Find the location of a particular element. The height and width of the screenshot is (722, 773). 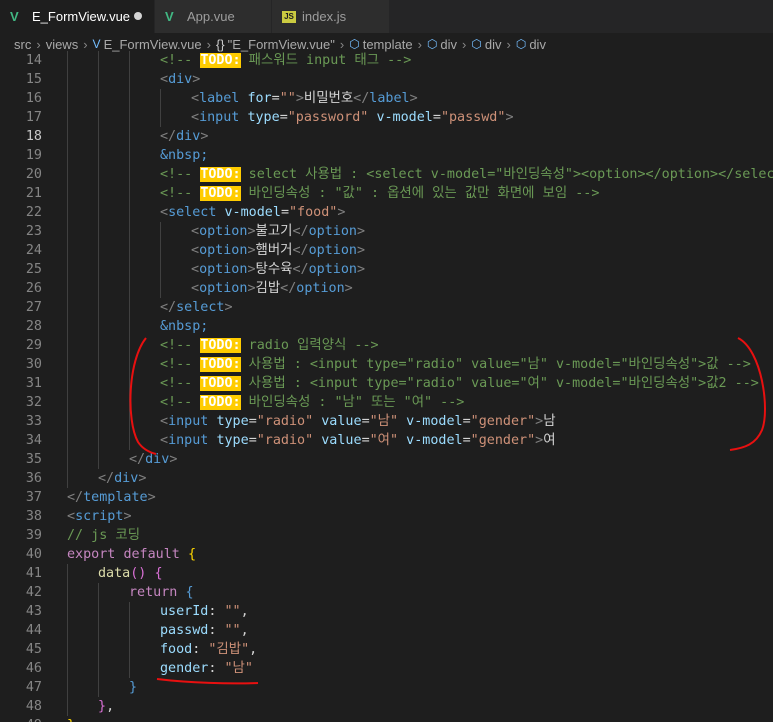

code-line: 36 </div> is located at coordinates (386, 478).